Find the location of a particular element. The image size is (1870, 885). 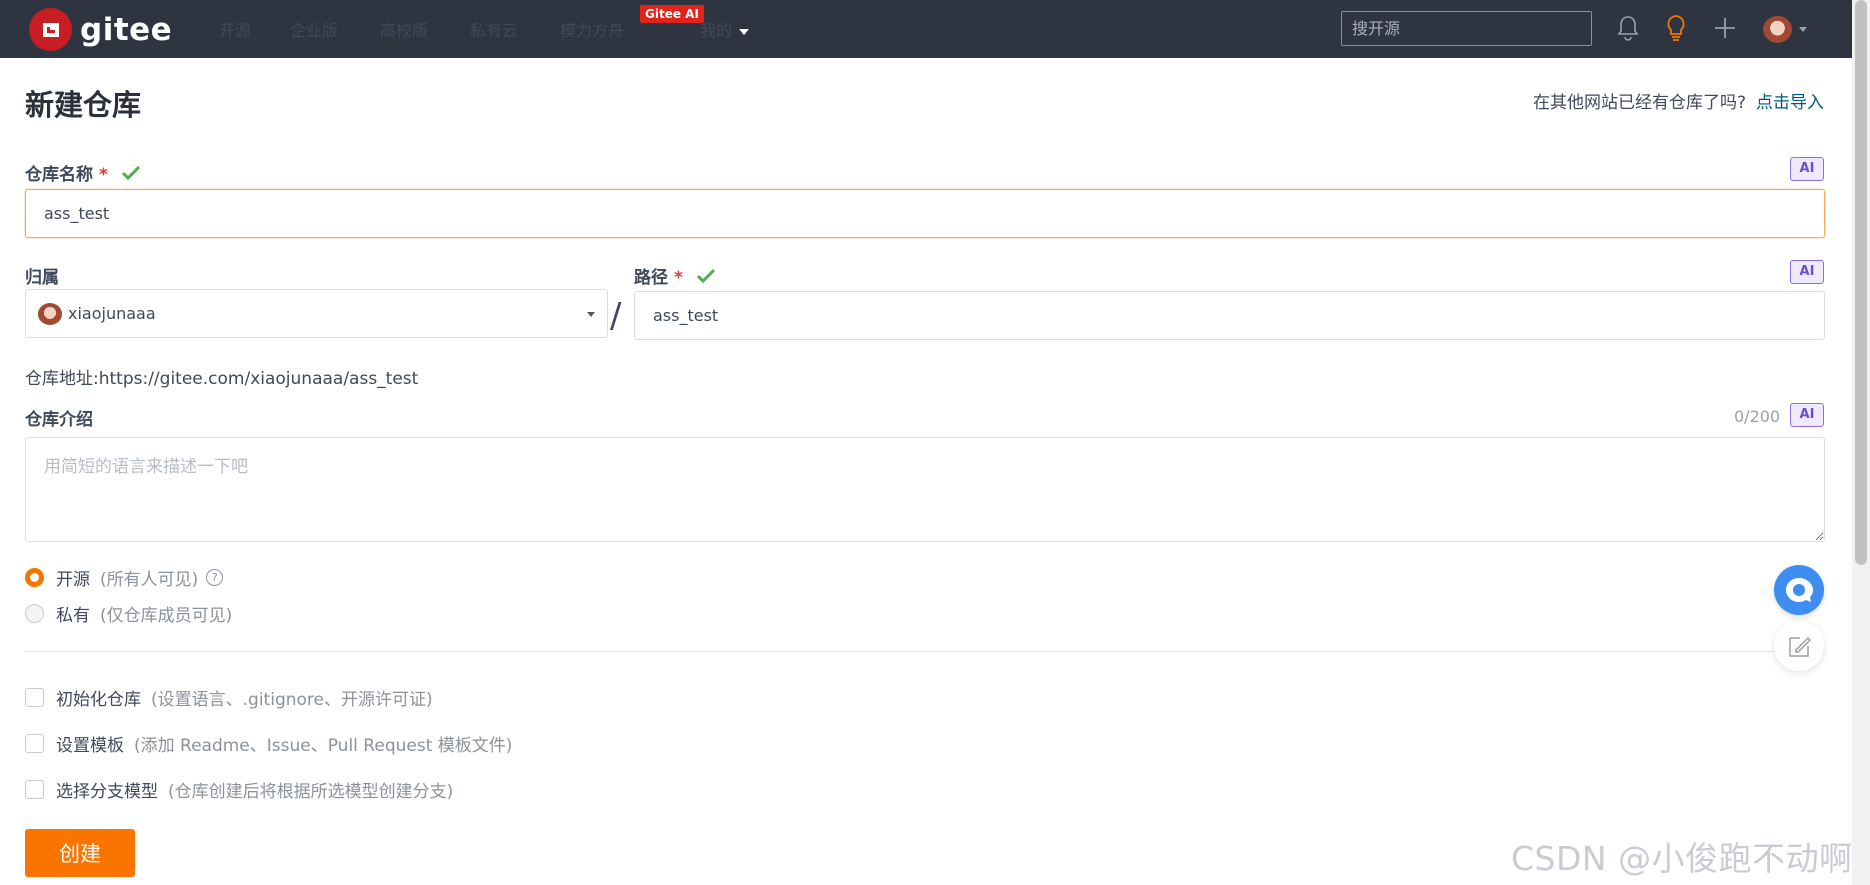

nav-item-mine-label: 我的 is located at coordinates (716, 30).